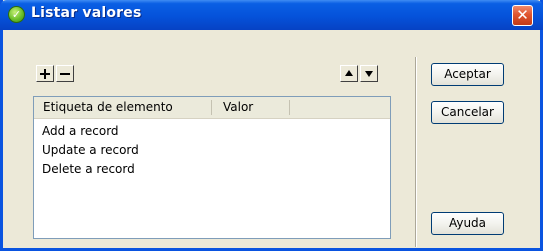  Describe the element at coordinates (86, 13) in the screenshot. I see `window-title: Listar valores` at that location.